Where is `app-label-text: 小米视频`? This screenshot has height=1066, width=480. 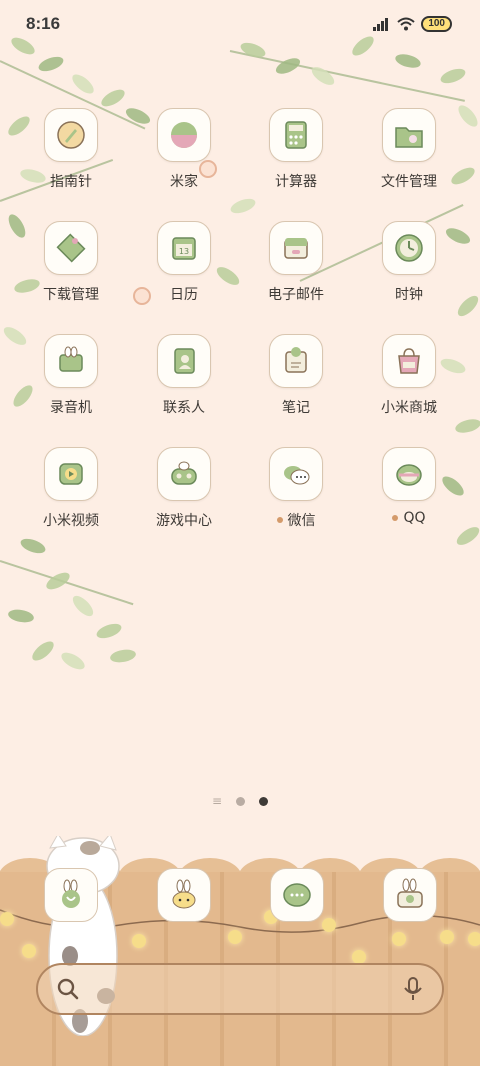 app-label-text: 小米视频 is located at coordinates (71, 521).